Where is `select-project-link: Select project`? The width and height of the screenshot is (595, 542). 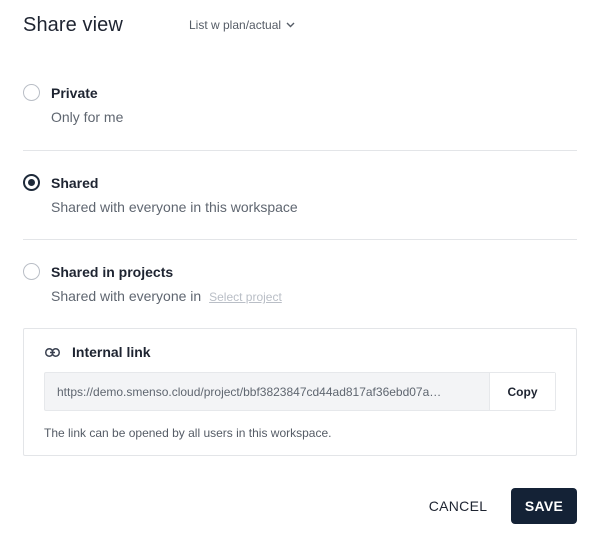
select-project-link: Select project is located at coordinates (245, 297).